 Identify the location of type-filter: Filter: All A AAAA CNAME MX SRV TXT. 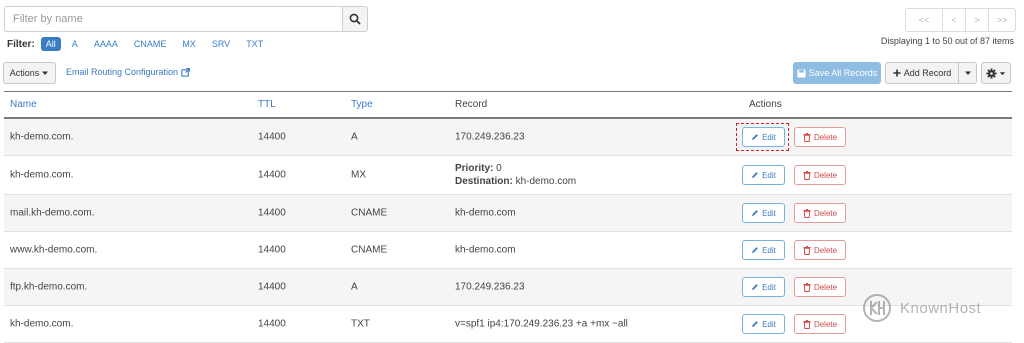
(140, 44).